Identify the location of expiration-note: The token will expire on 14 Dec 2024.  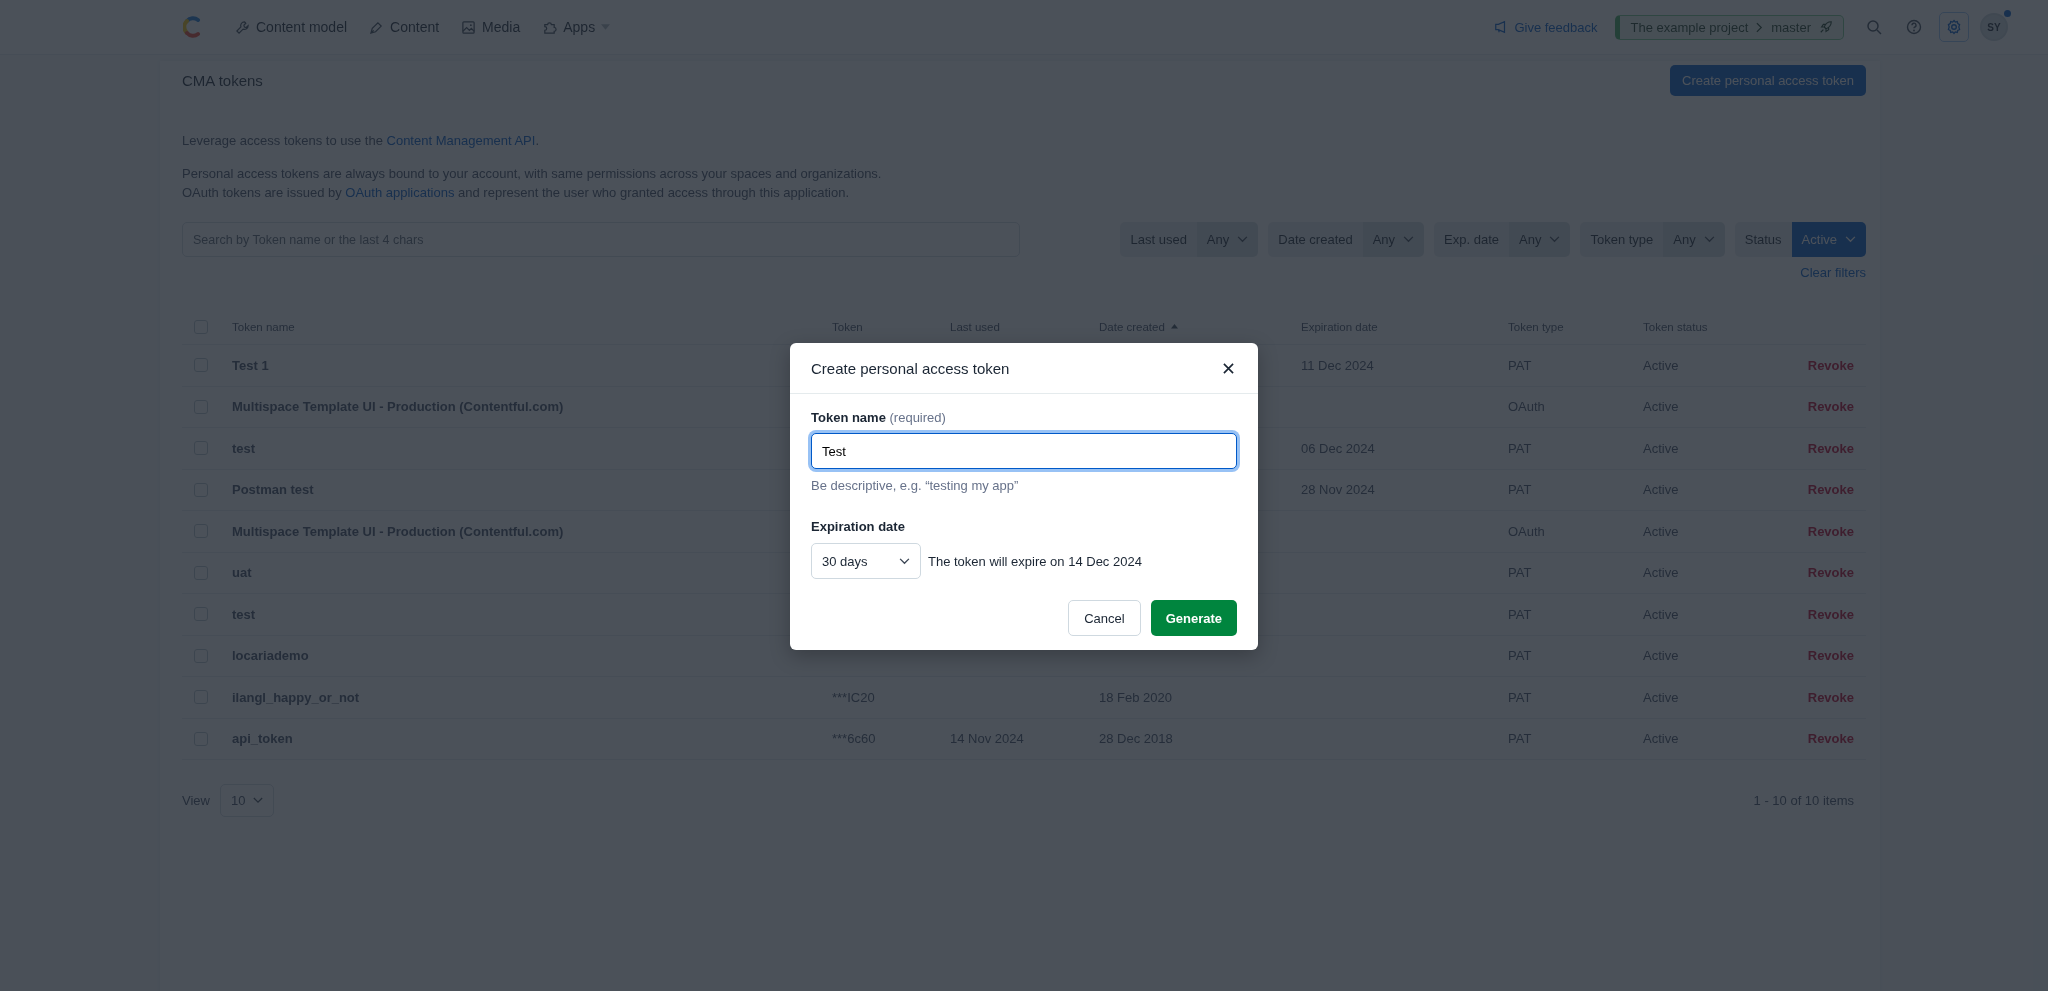
(1035, 561).